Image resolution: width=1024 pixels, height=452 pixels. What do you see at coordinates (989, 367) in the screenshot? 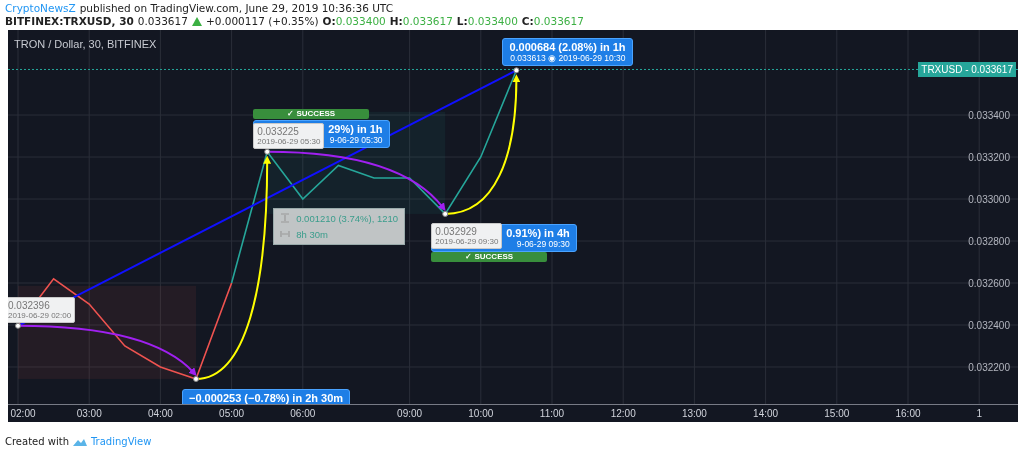
I see `price-axis-label: 0.032200` at bounding box center [989, 367].